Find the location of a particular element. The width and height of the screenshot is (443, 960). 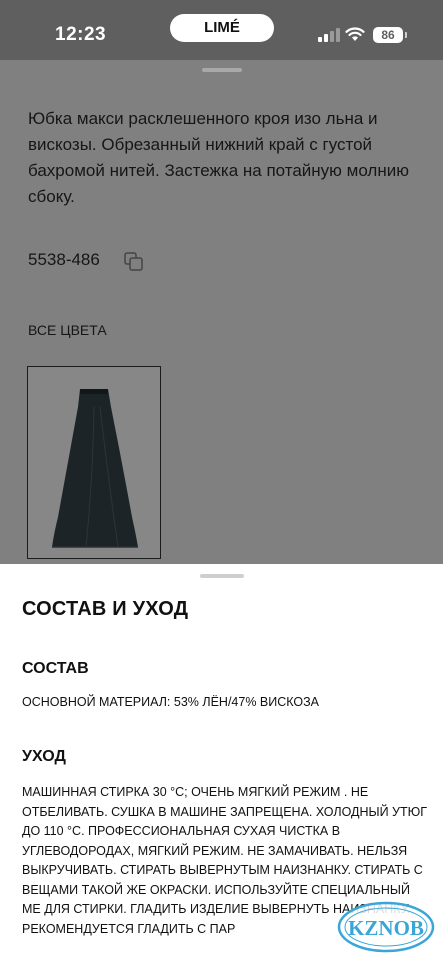

page-drag-handle is located at coordinates (222, 70).